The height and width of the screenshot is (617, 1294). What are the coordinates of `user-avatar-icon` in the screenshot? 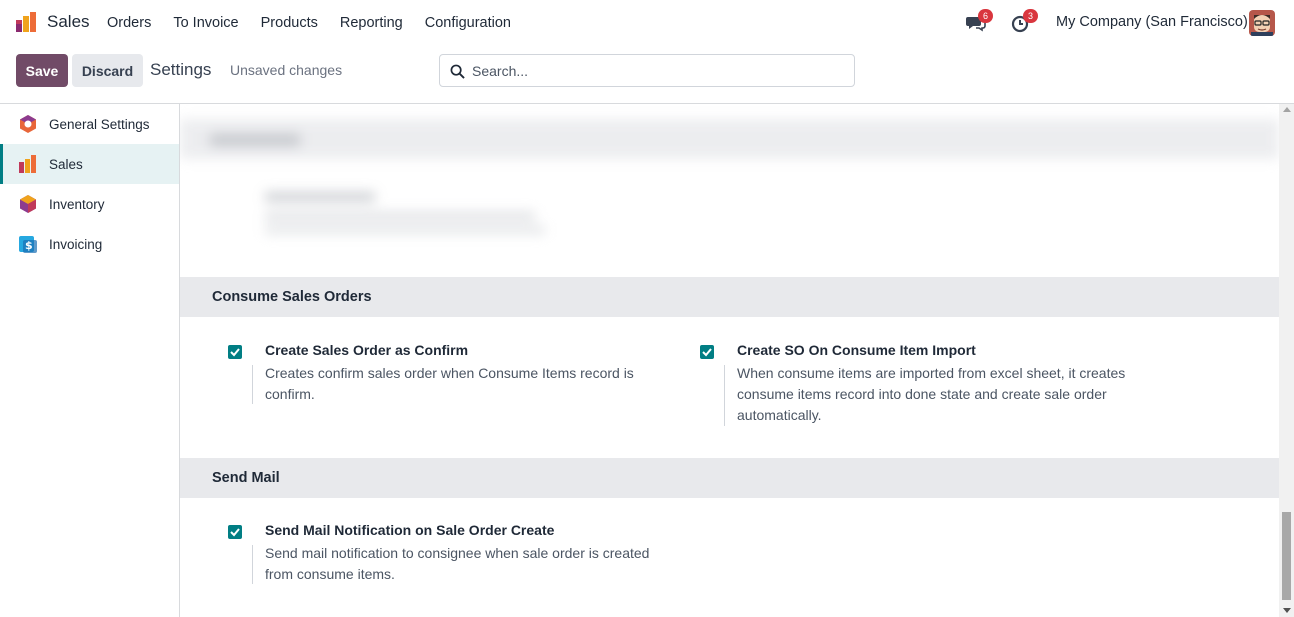 It's located at (1262, 23).